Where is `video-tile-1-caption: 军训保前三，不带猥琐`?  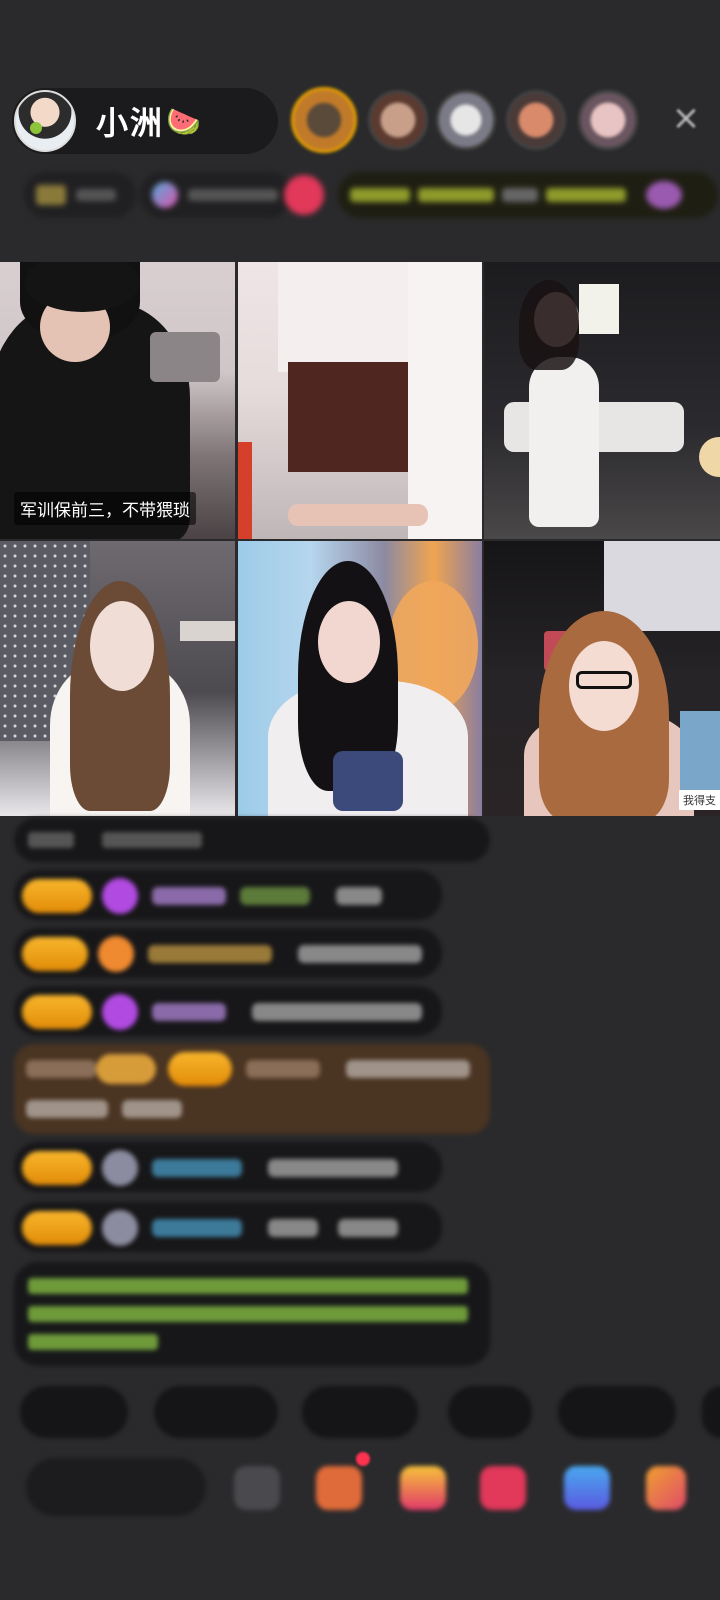 video-tile-1-caption: 军训保前三，不带猥琐 is located at coordinates (105, 508).